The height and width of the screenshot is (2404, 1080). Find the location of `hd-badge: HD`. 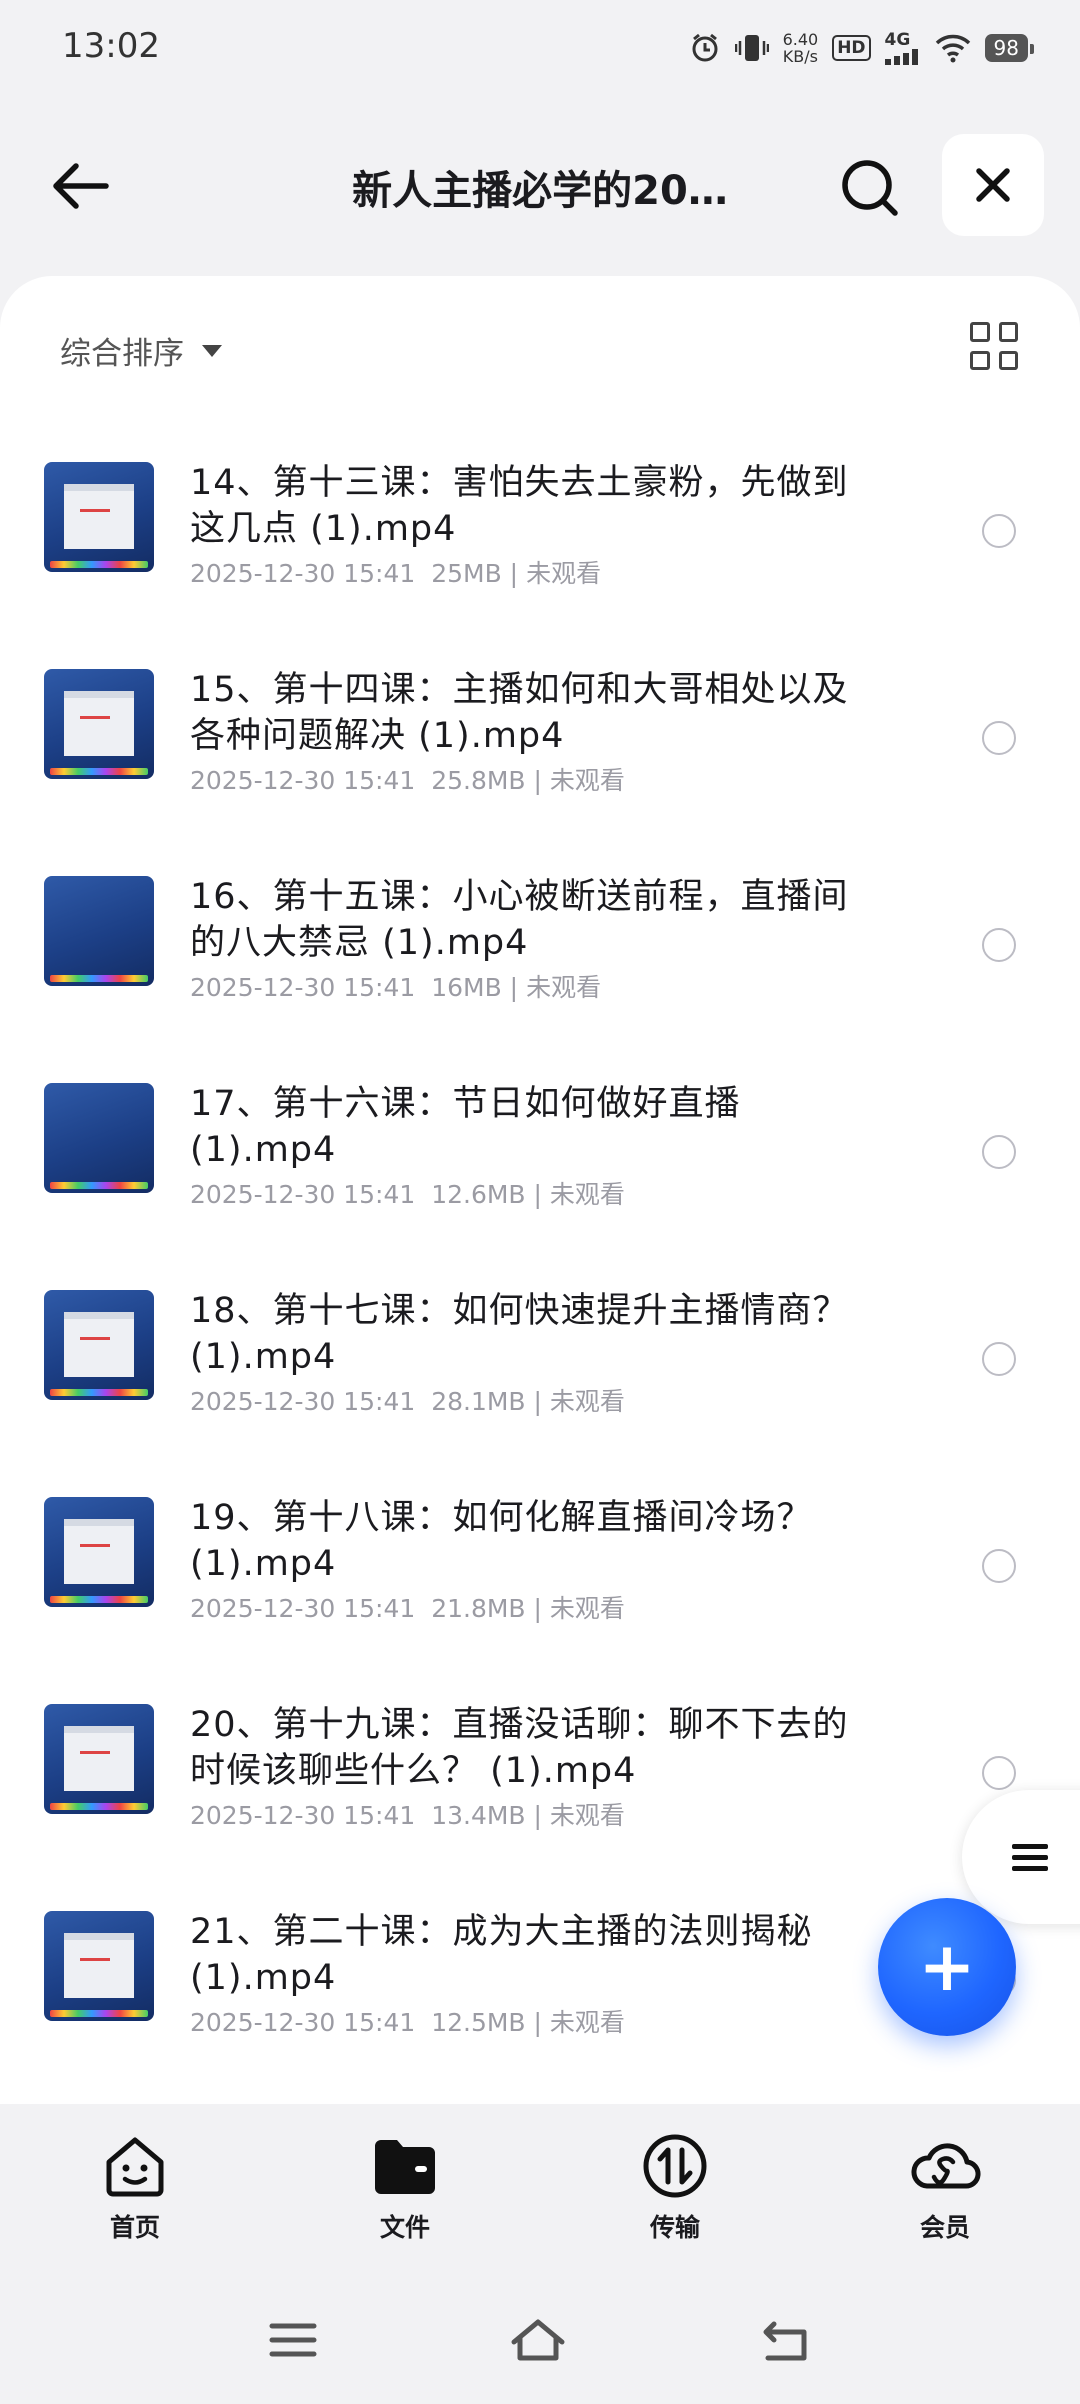

hd-badge: HD is located at coordinates (851, 48).